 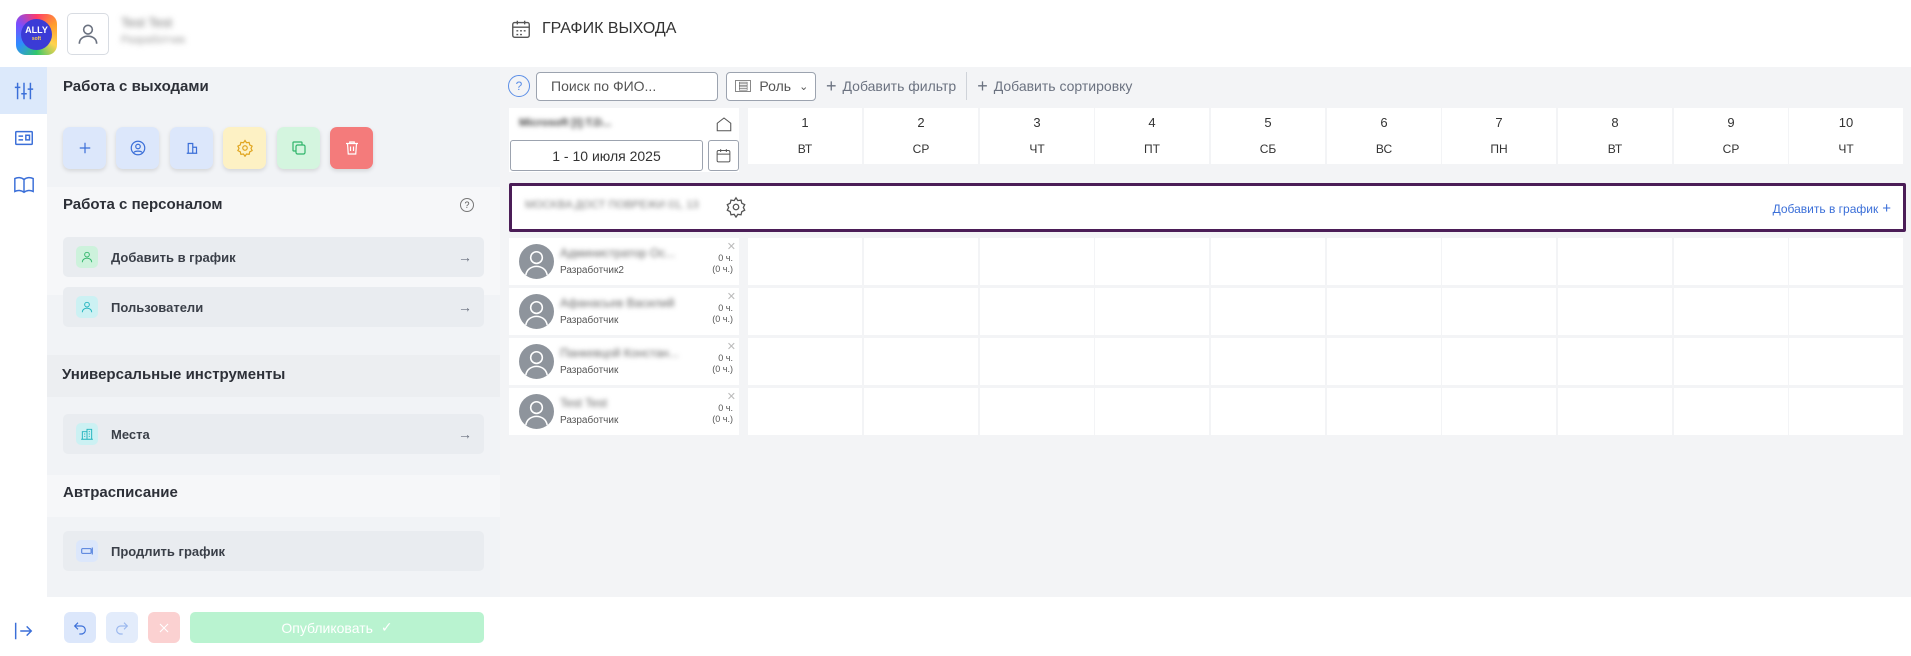 I want to click on date-range-field: 1 - 10 июля 2025, so click(x=606, y=155).